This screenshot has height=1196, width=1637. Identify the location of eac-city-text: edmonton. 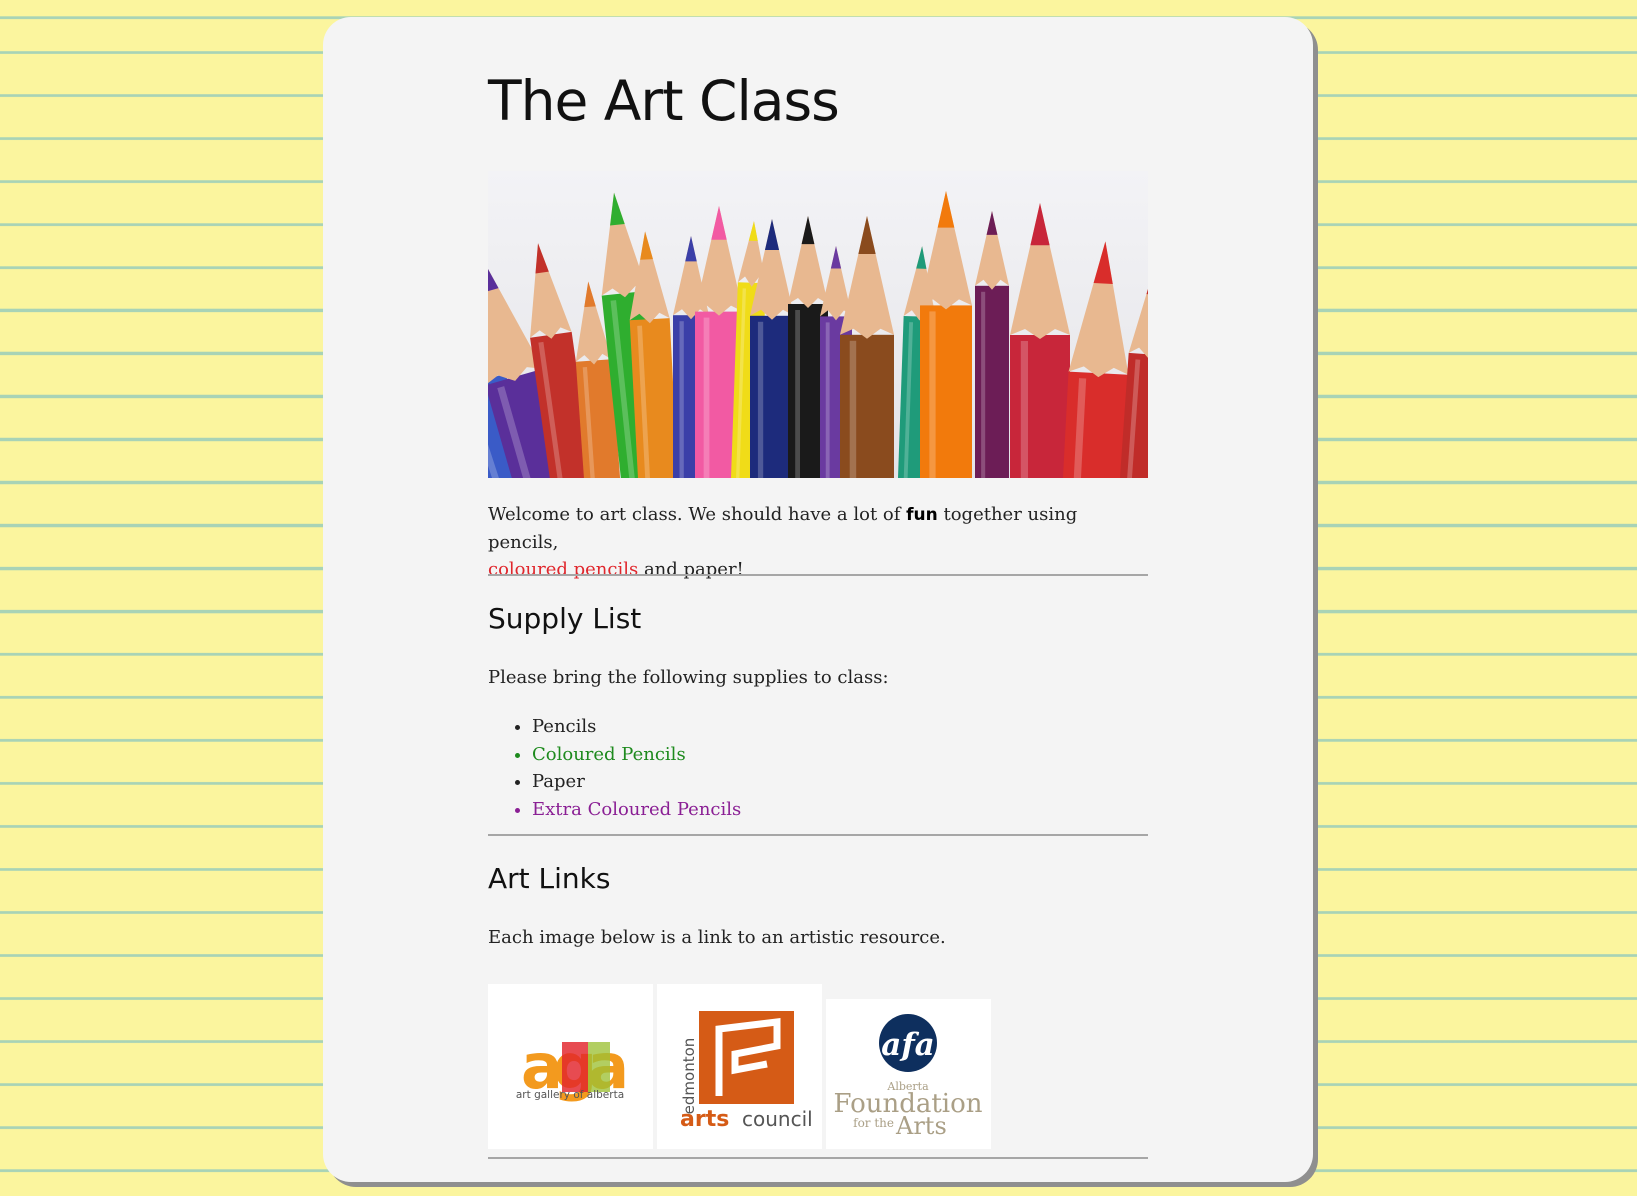
(689, 1076).